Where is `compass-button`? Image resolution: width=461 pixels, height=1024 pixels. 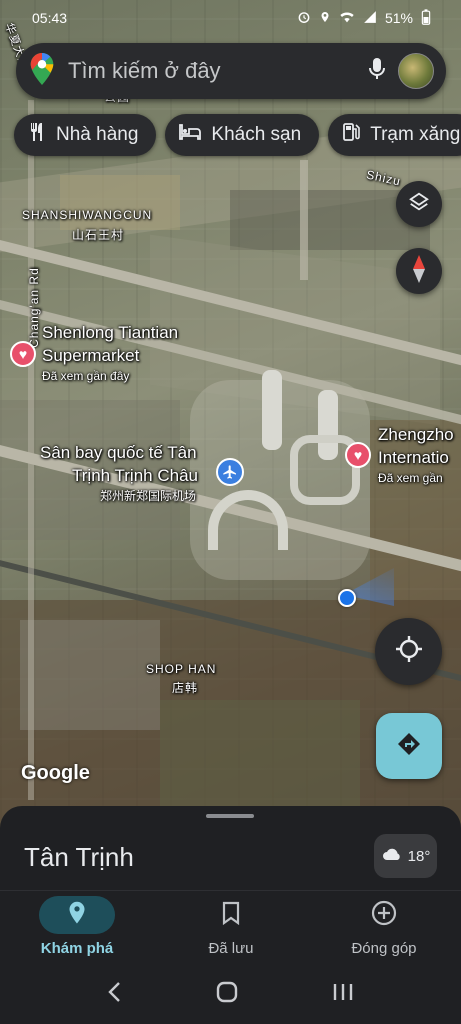
compass-button is located at coordinates (419, 271).